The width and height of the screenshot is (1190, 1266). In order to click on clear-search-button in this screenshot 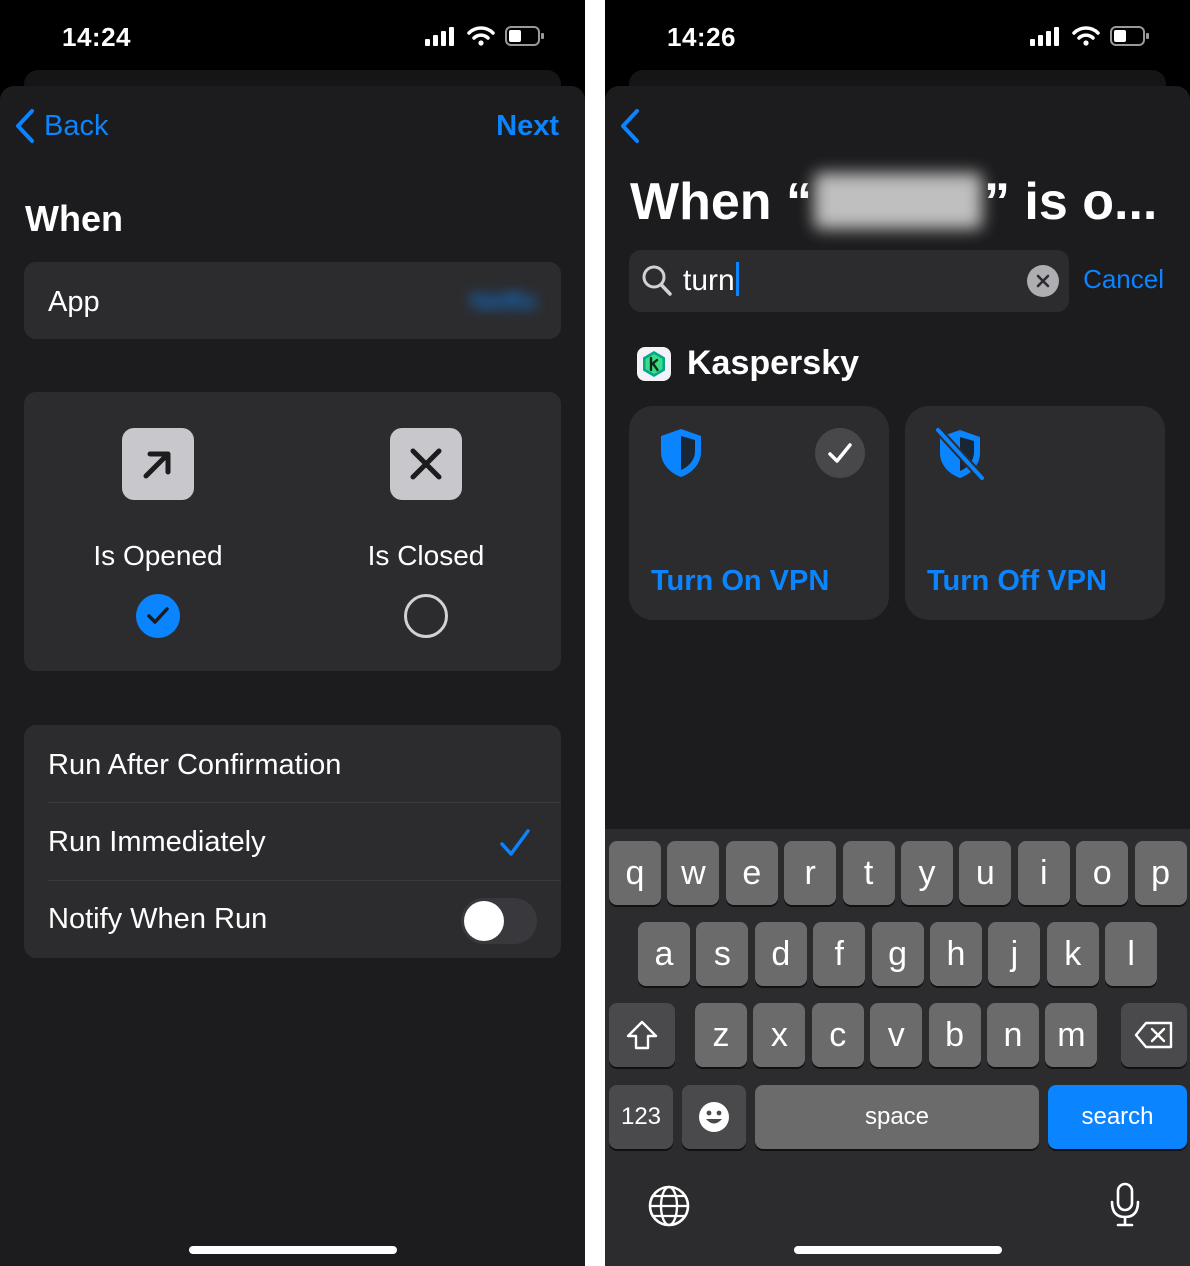, I will do `click(1043, 281)`.